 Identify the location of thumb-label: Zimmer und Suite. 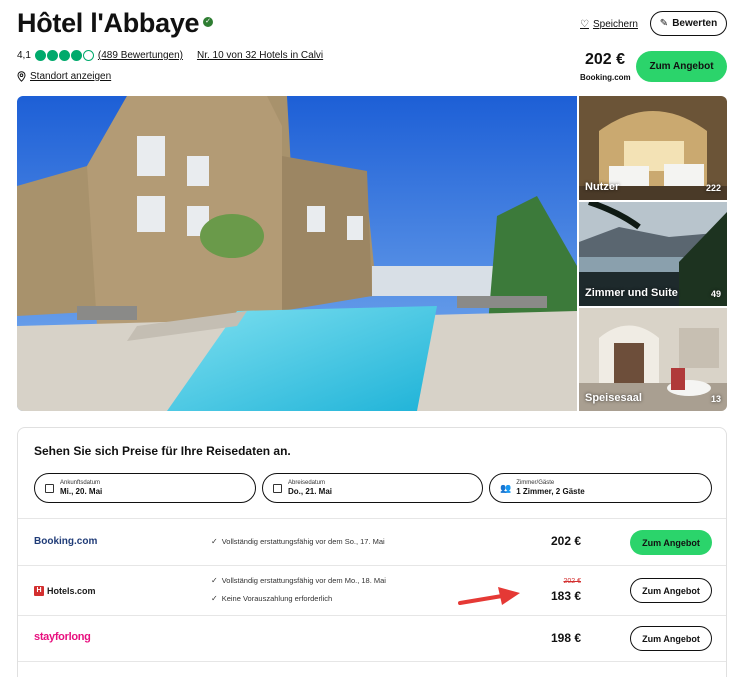
(631, 293).